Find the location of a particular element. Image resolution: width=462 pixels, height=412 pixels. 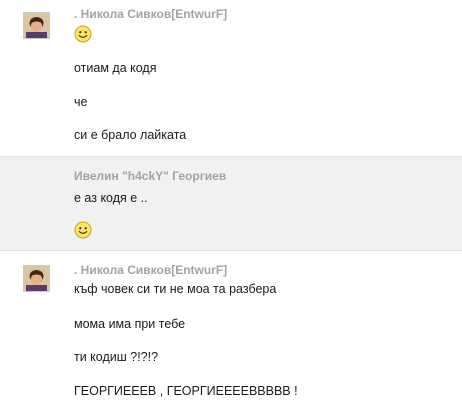

message-text: ГЕОРГИЕЕЕВ , ГЕОРГИЕЕЕЕВВВВВ ! is located at coordinates (186, 391).